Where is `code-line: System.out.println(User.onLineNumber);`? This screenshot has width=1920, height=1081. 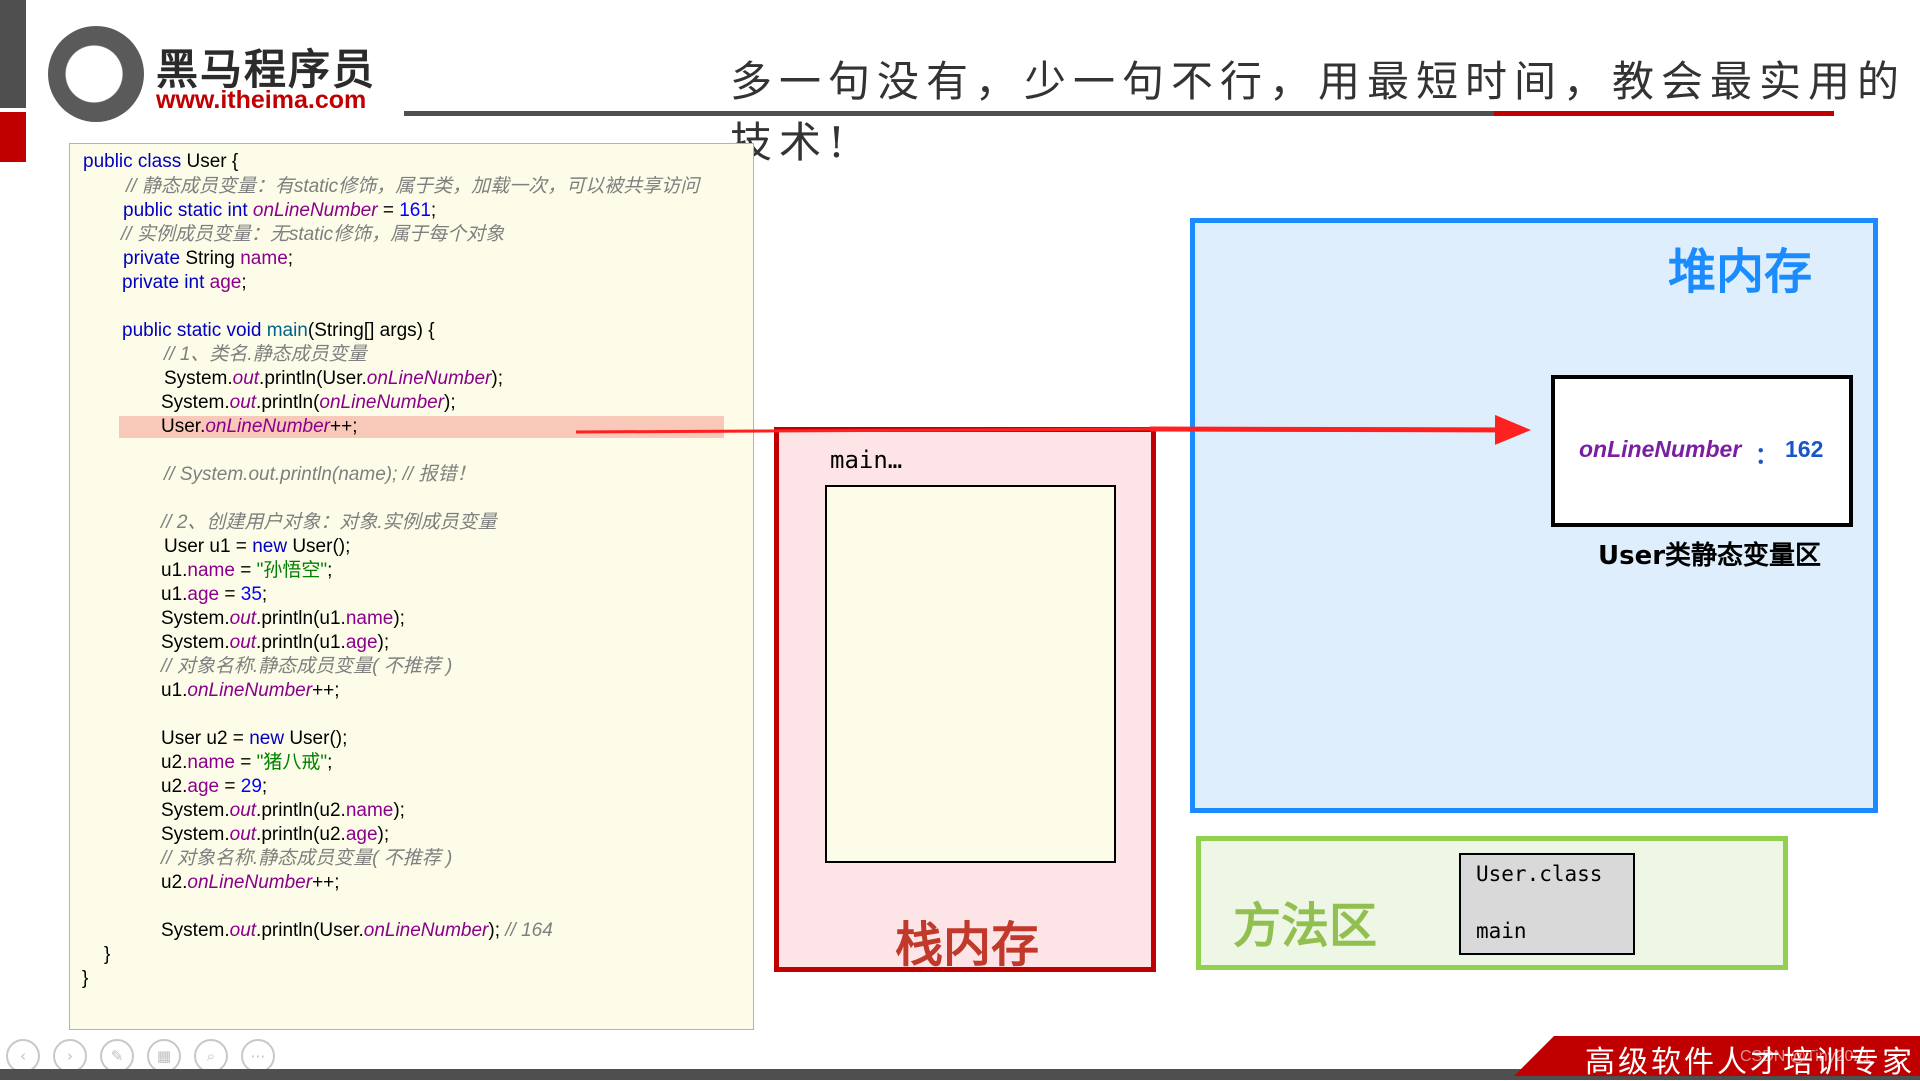 code-line: System.out.println(User.onLineNumber); is located at coordinates (333, 378).